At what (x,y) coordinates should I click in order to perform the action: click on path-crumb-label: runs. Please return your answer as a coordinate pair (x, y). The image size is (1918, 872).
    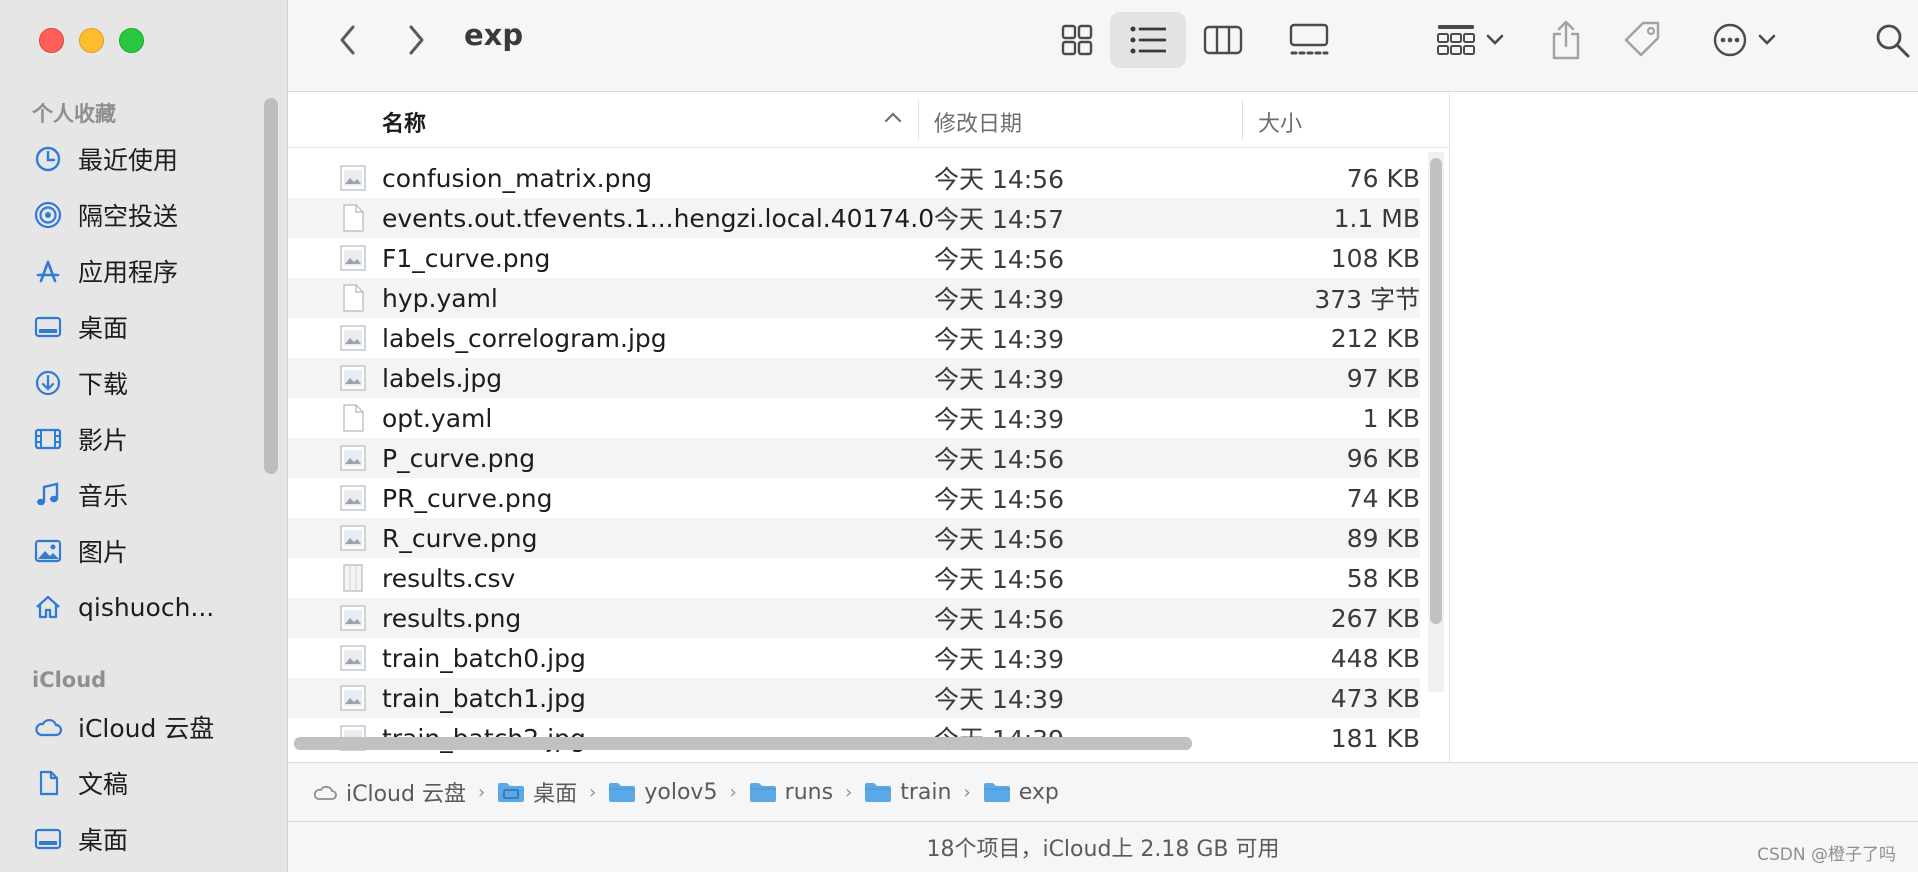
    Looking at the image, I should click on (809, 792).